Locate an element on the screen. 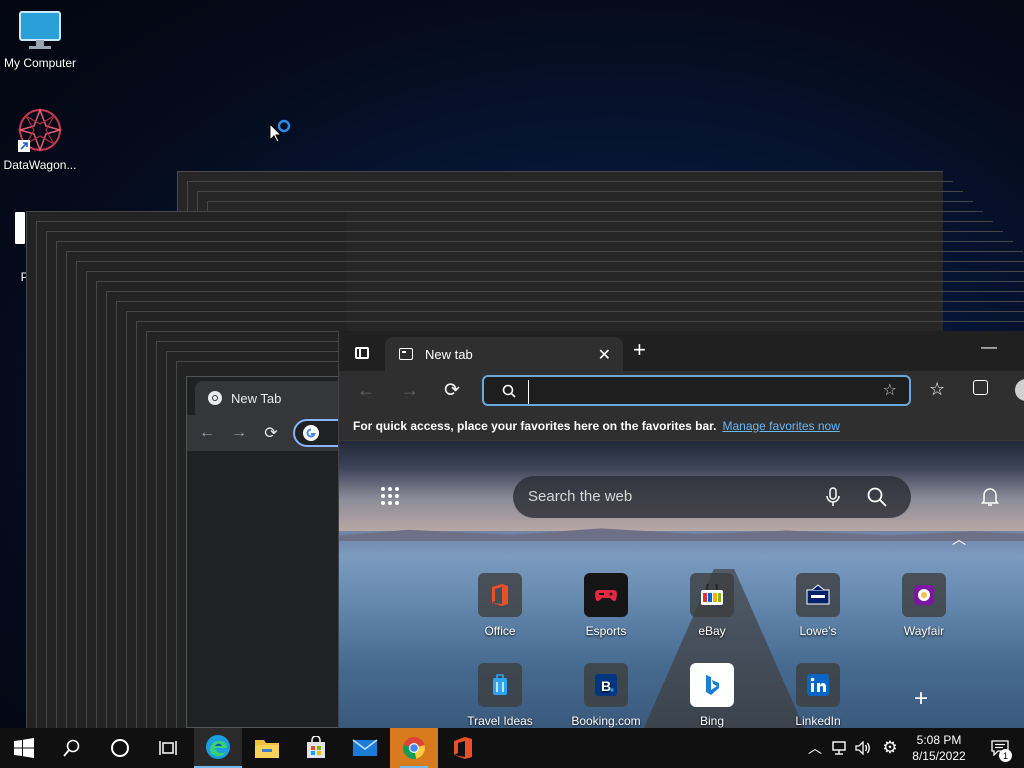  edge-browser-icon is located at coordinates (218, 747).